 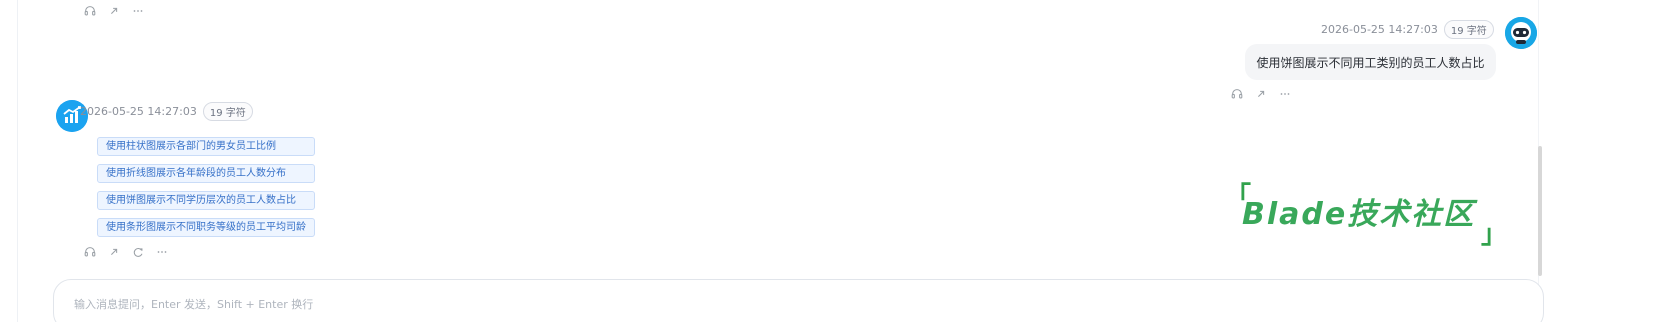 What do you see at coordinates (1359, 214) in the screenshot?
I see `watermark-text: Blade技术社区` at bounding box center [1359, 214].